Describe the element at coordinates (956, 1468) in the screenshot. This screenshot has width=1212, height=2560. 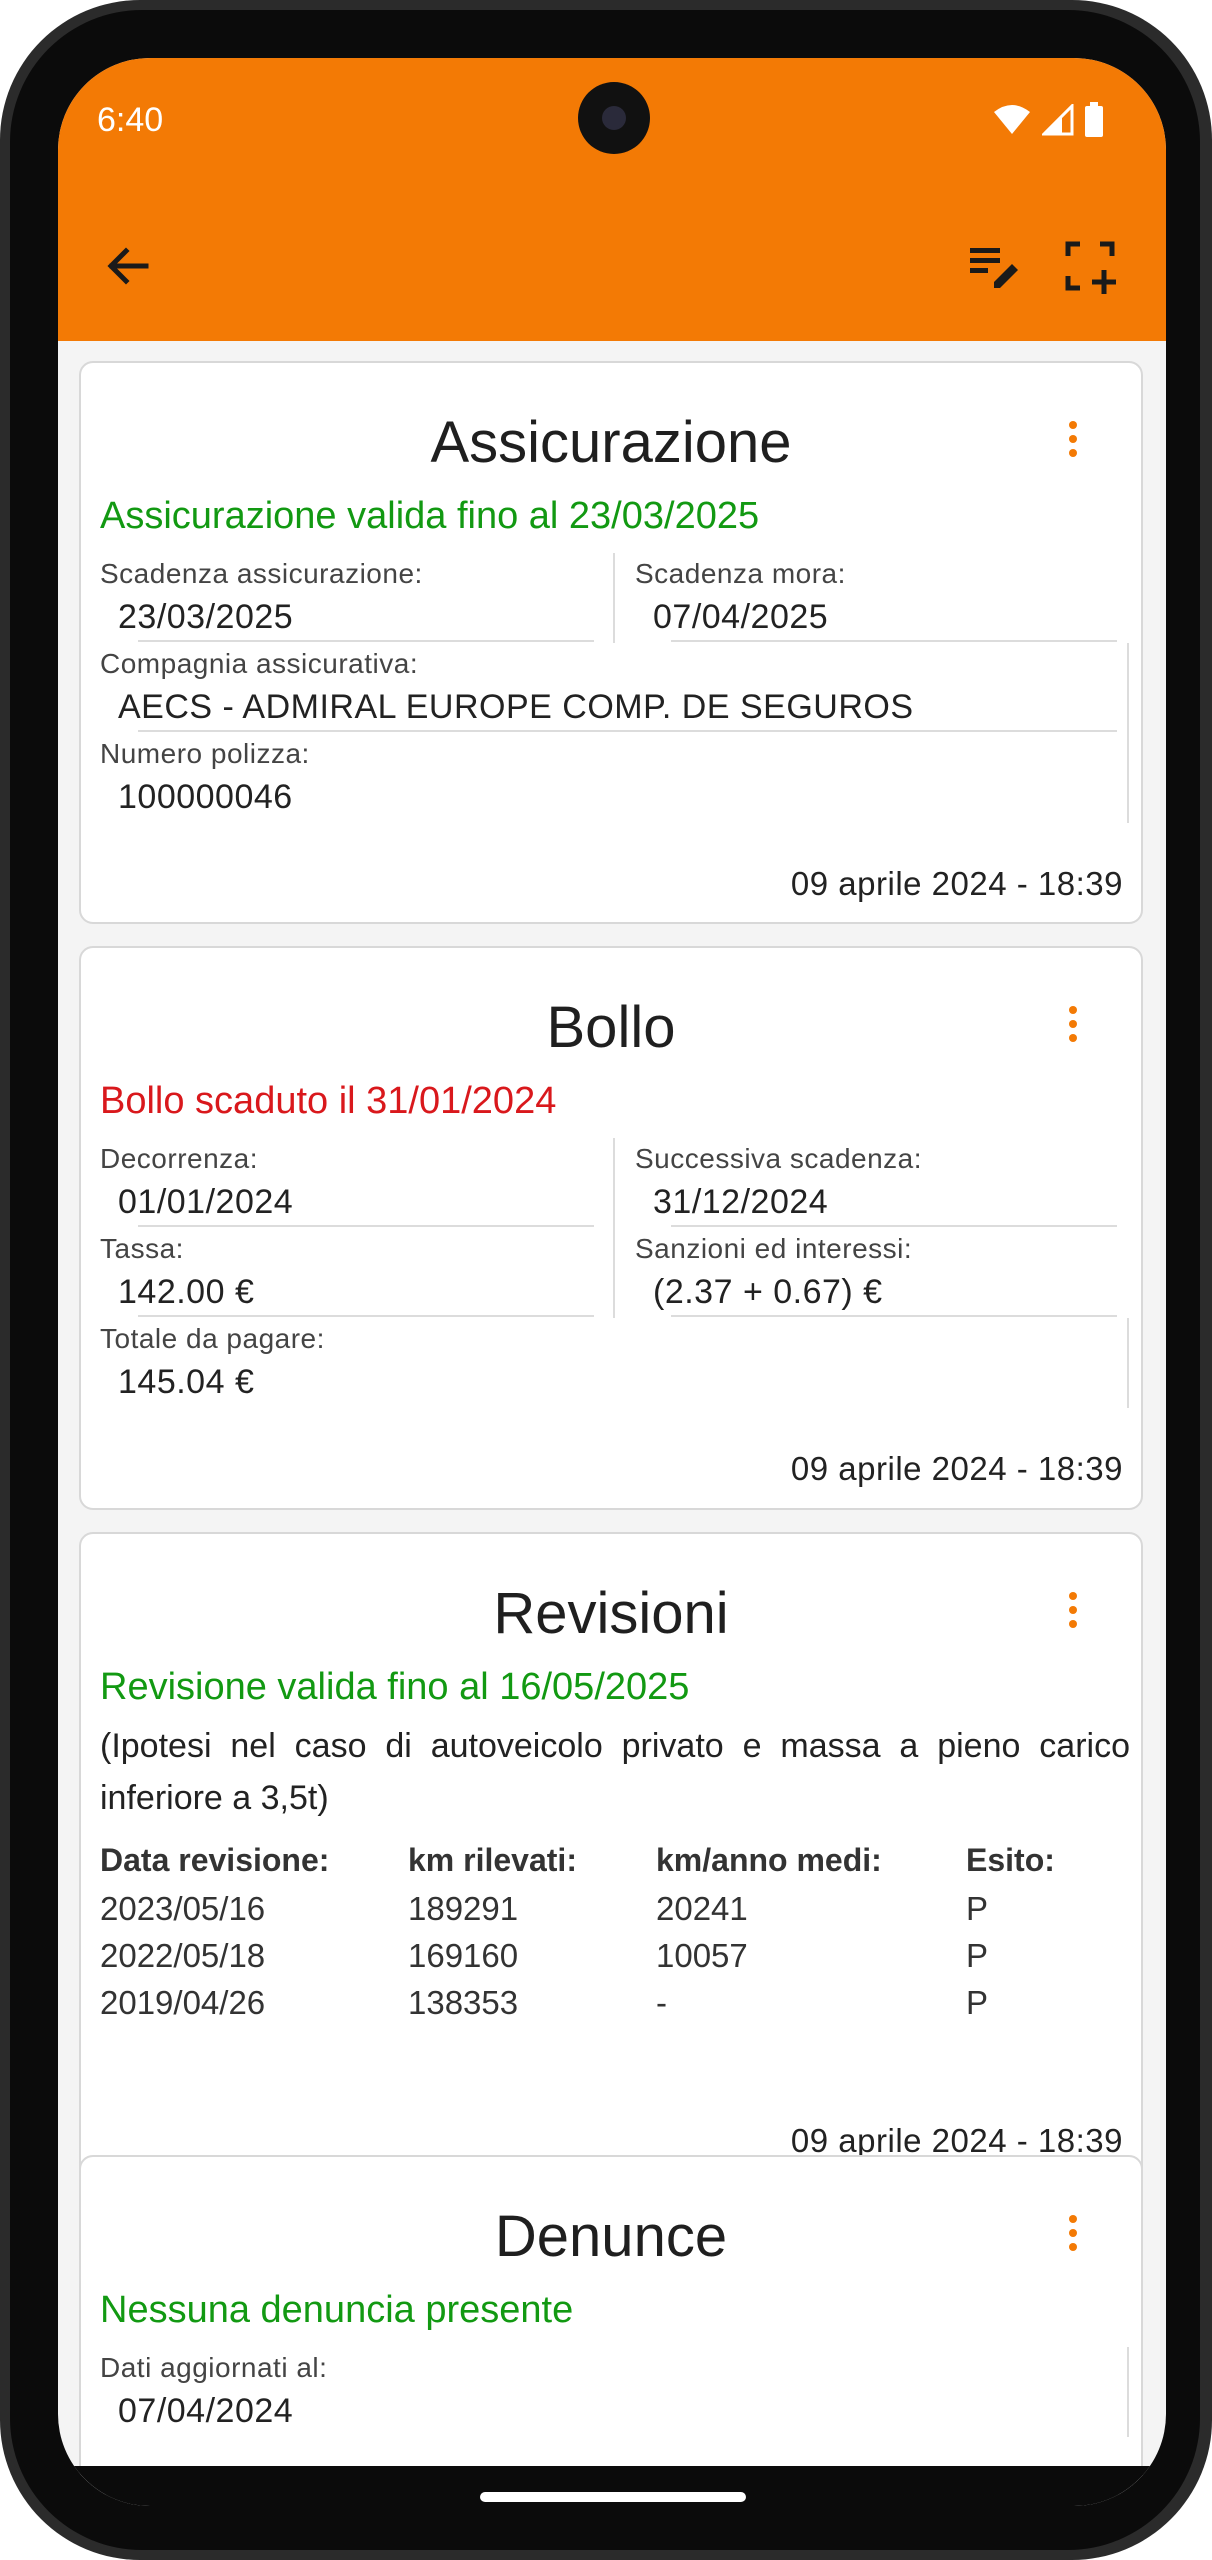
I see `road-tax-updated: 09 aprile 2024 - 18:39` at that location.